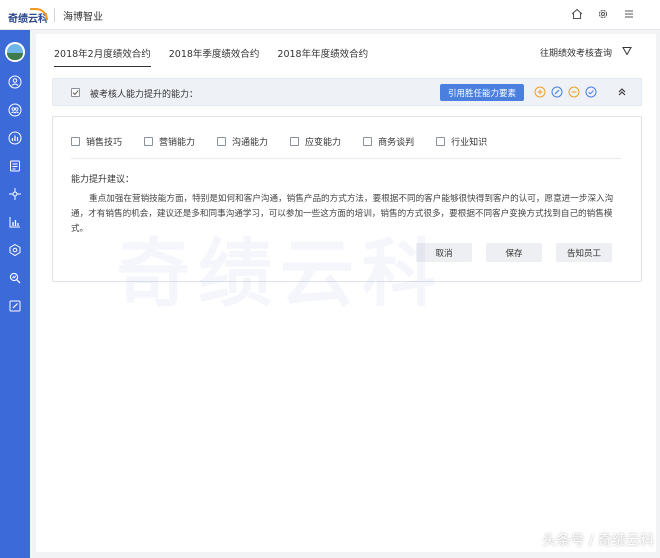  I want to click on logo-mark: 奇绩云科, so click(30, 16).